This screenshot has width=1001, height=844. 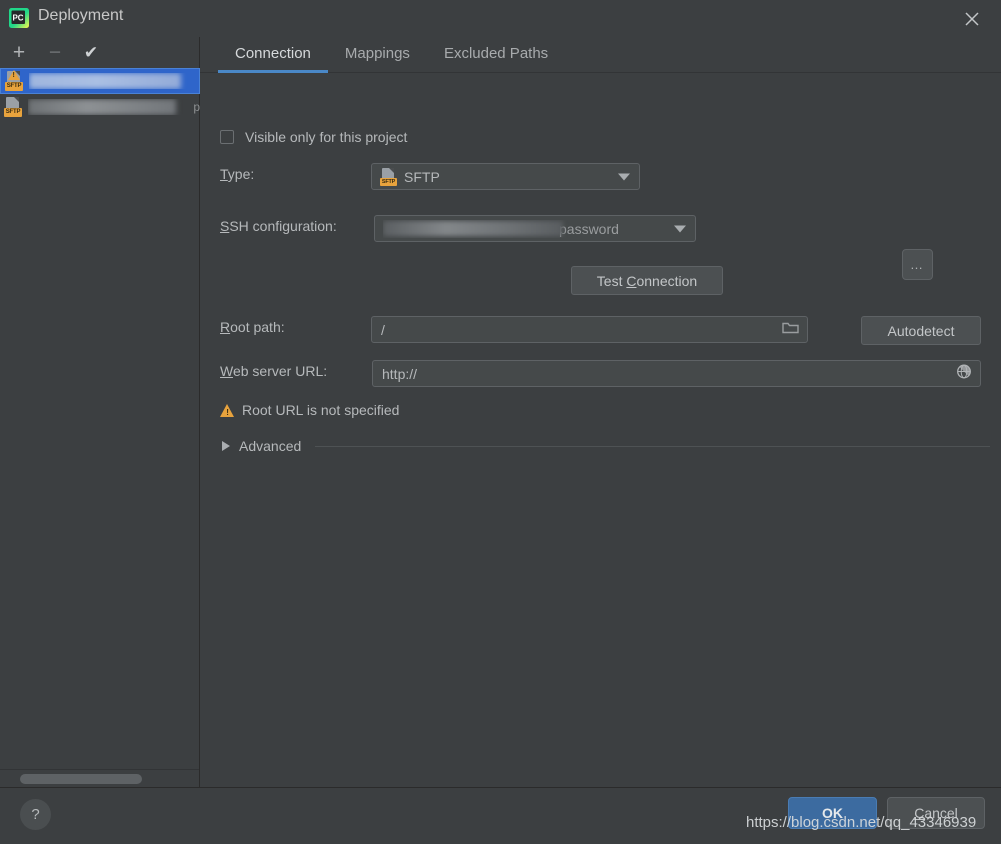 I want to click on title-bar: PC Deployment, so click(x=500, y=18).